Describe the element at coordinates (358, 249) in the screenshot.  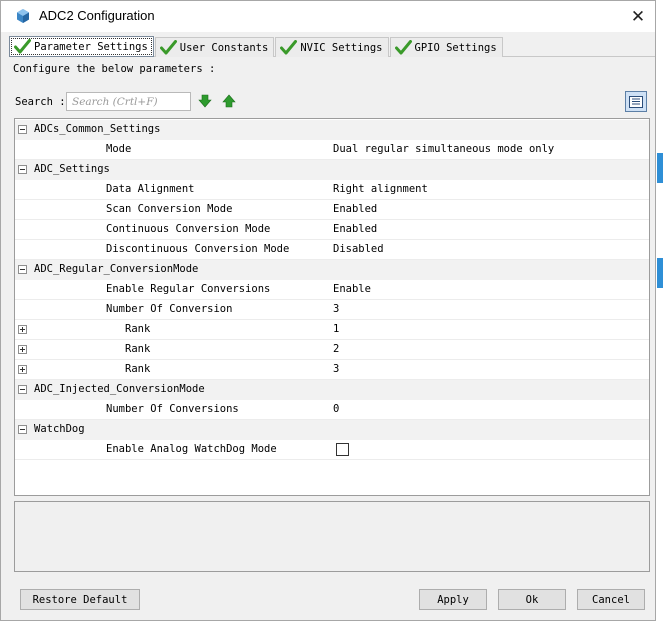
I see `param-value: Disabled` at that location.